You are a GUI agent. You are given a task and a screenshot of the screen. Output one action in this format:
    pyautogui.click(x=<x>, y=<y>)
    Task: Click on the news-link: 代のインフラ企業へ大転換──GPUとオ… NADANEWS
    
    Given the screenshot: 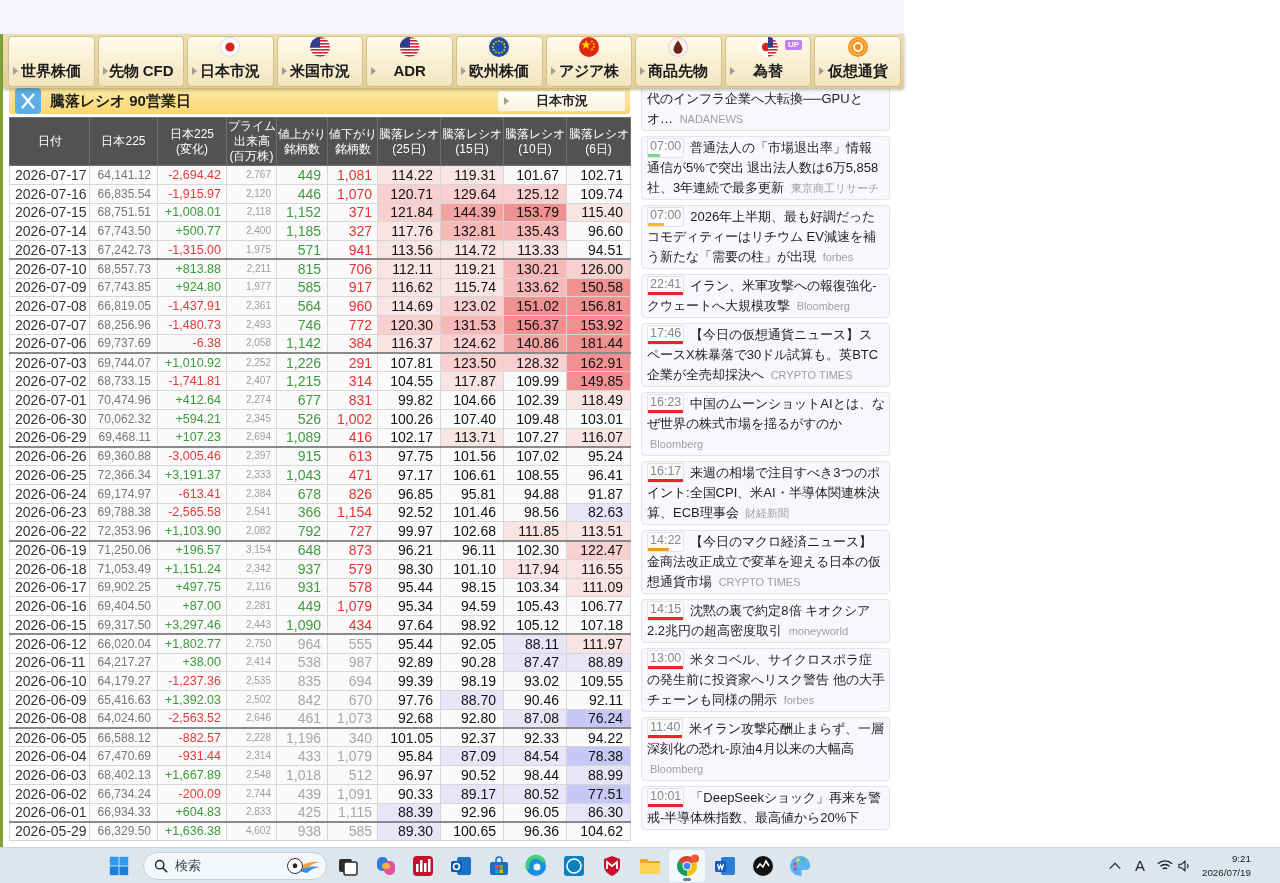 What is the action you would take?
    pyautogui.click(x=765, y=109)
    